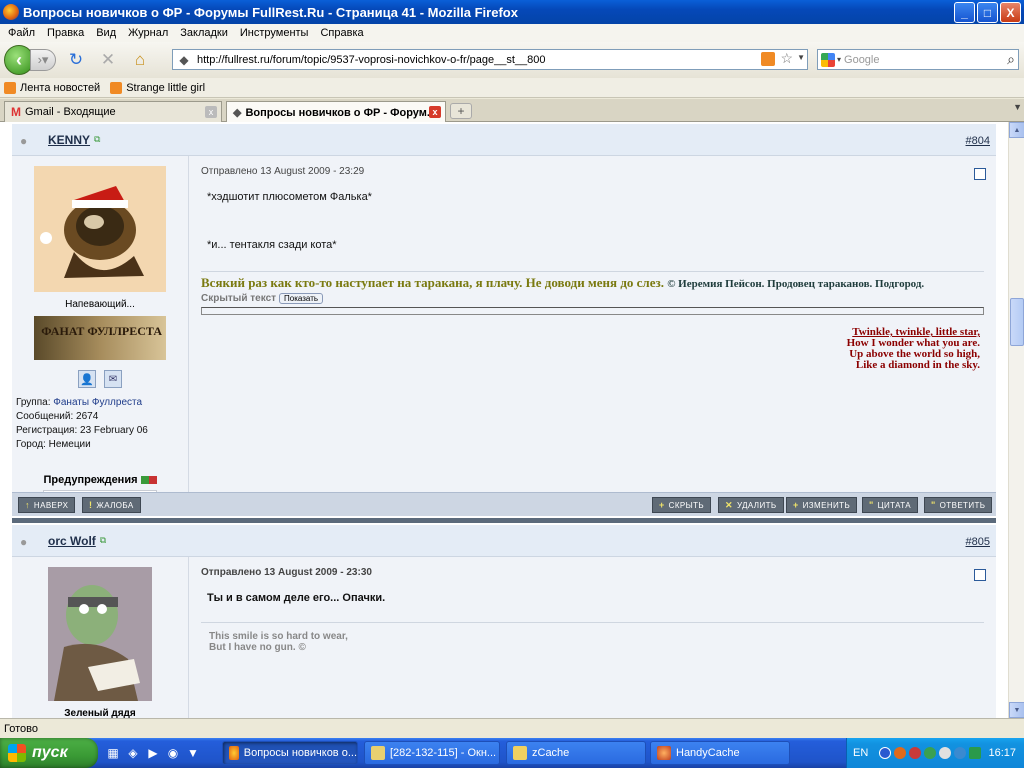 The image size is (1024, 768). Describe the element at coordinates (133, 753) in the screenshot. I see `network-icon: ◈` at that location.